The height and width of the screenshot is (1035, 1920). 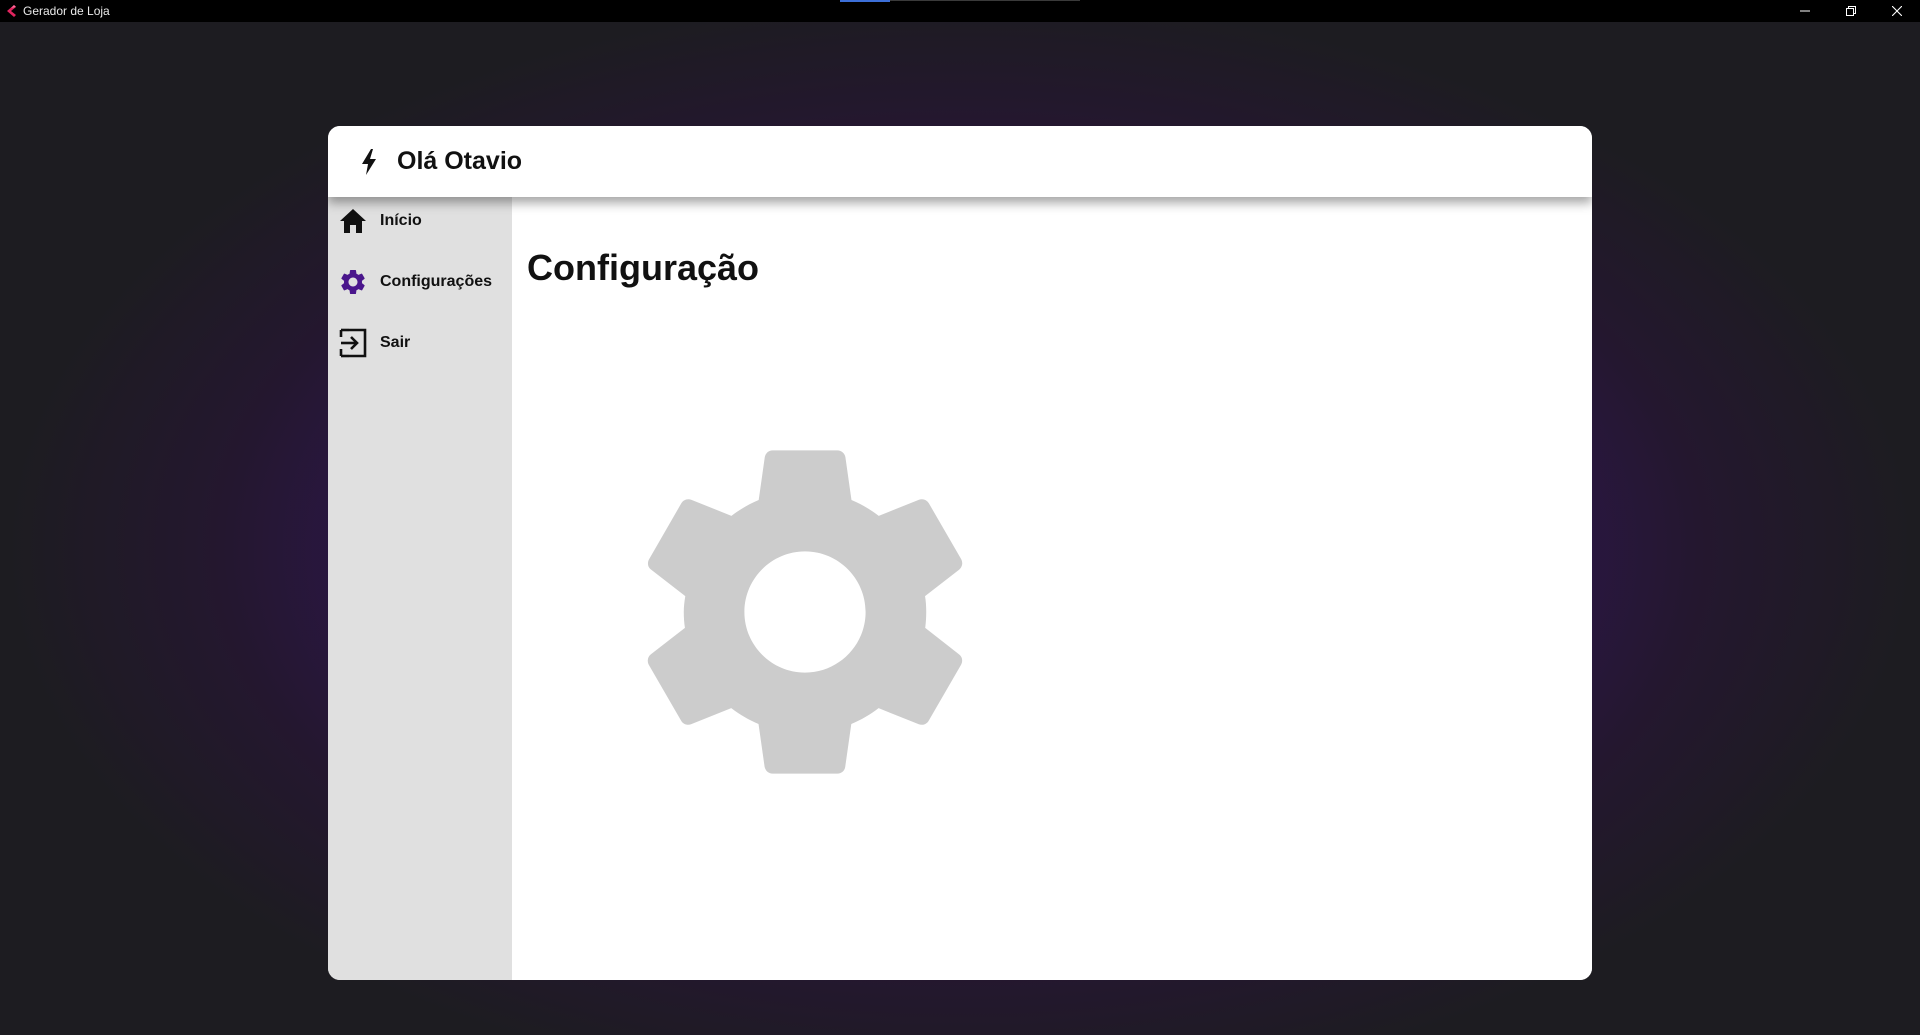 I want to click on page-title: Configuração, so click(x=643, y=267).